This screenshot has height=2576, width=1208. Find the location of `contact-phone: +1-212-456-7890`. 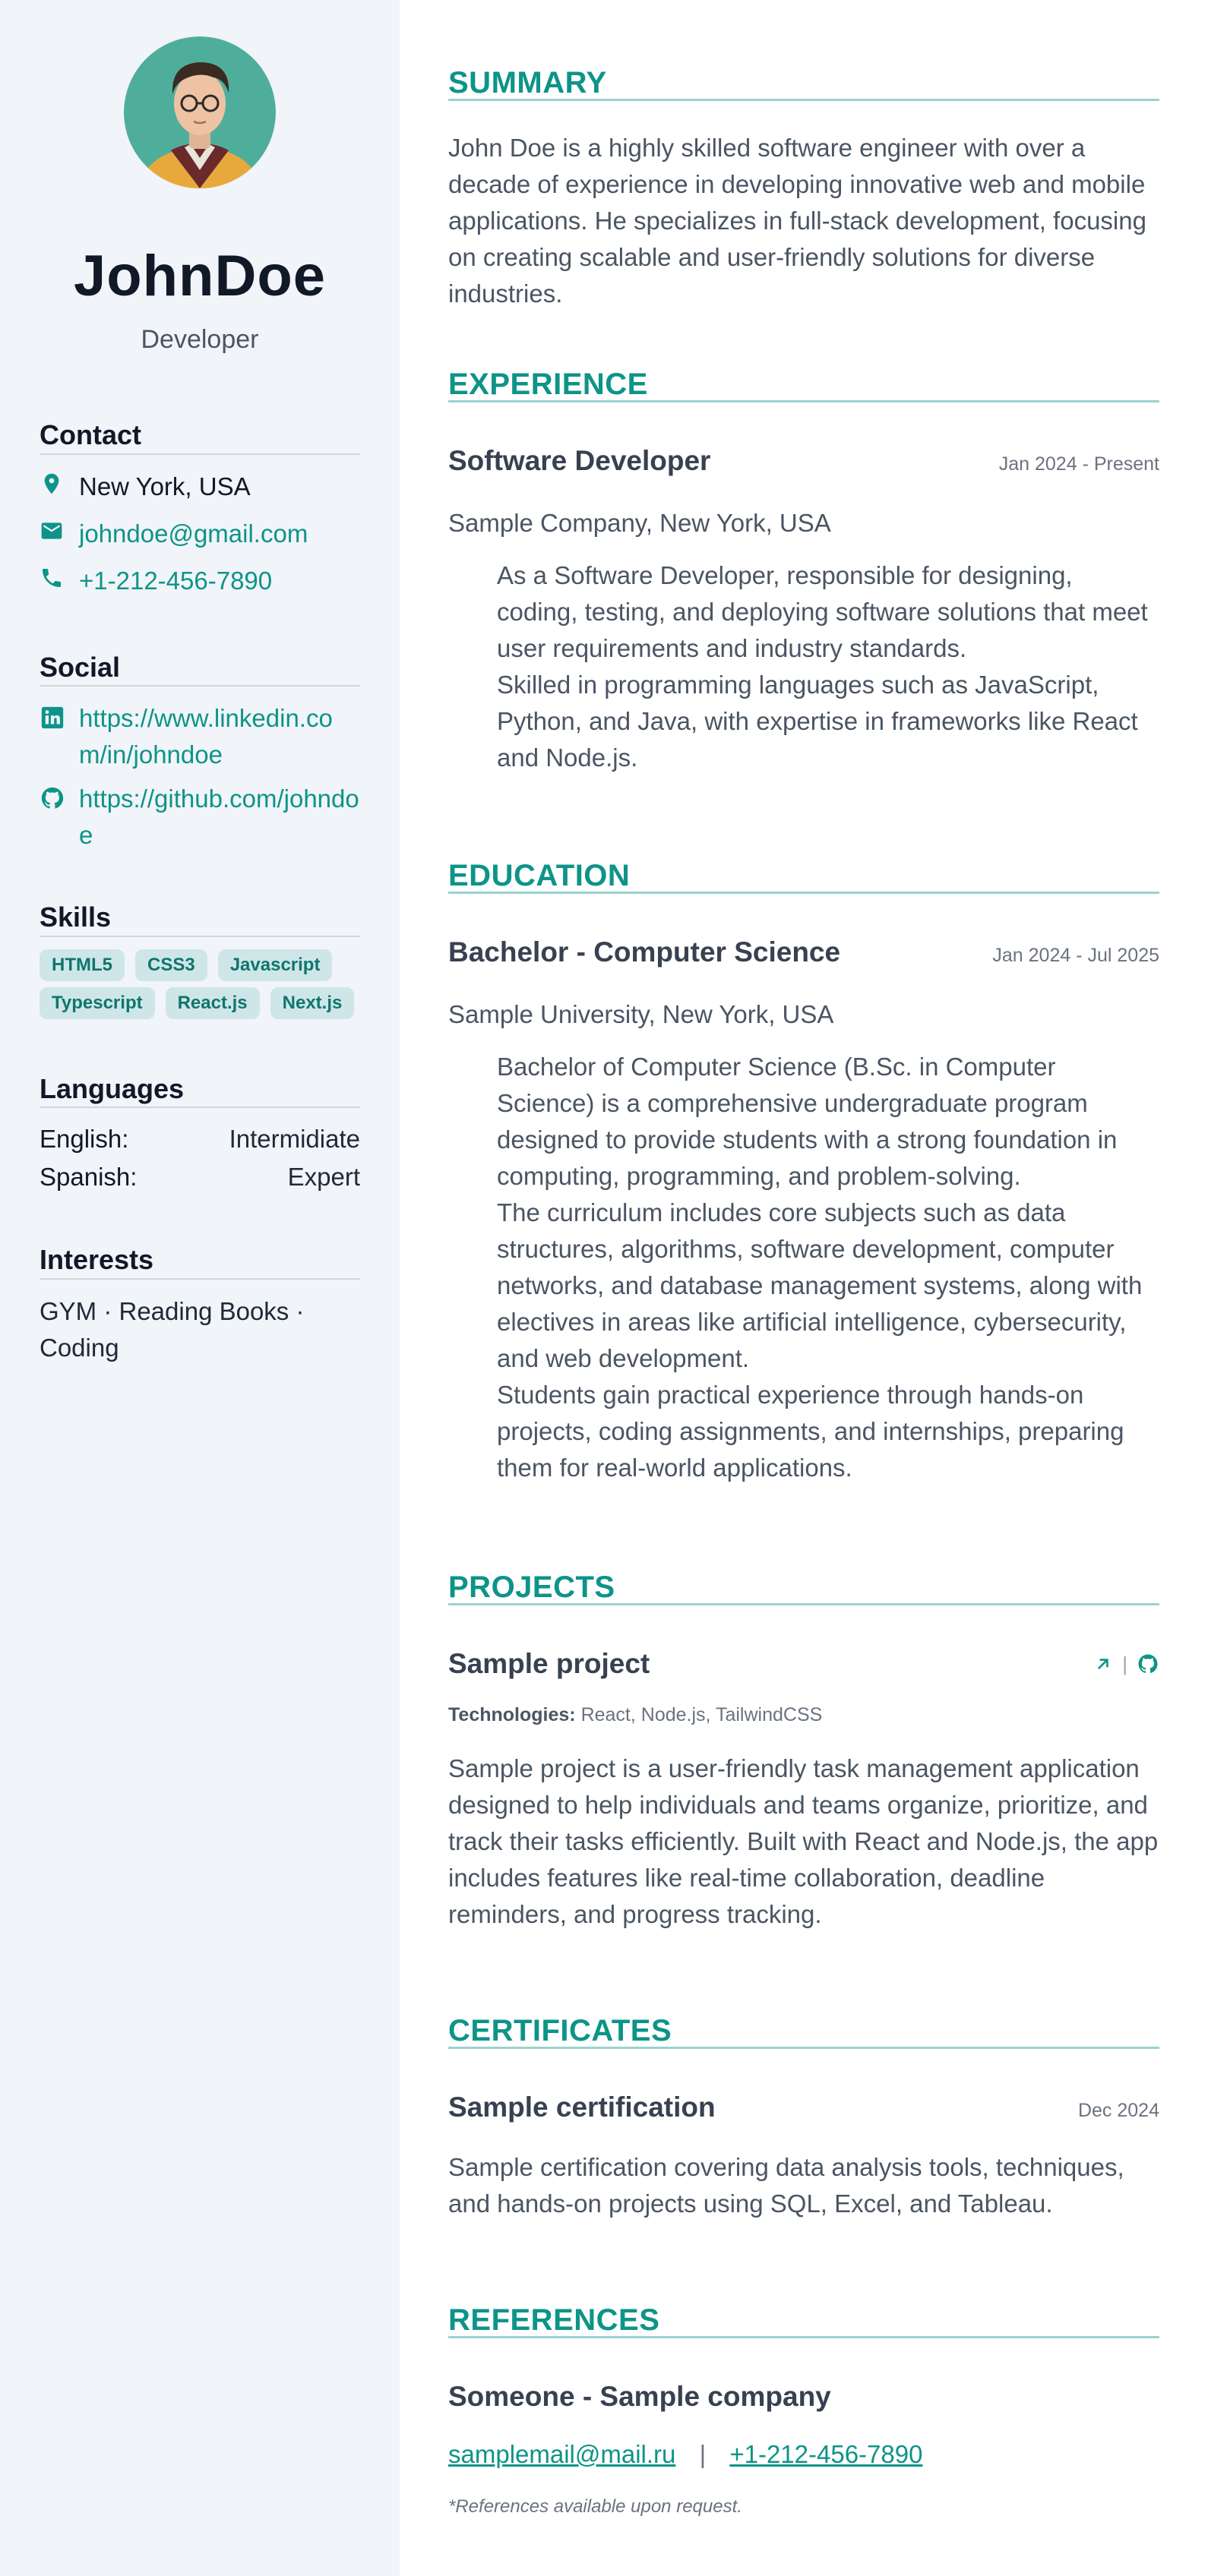

contact-phone: +1-212-456-7890 is located at coordinates (200, 581).